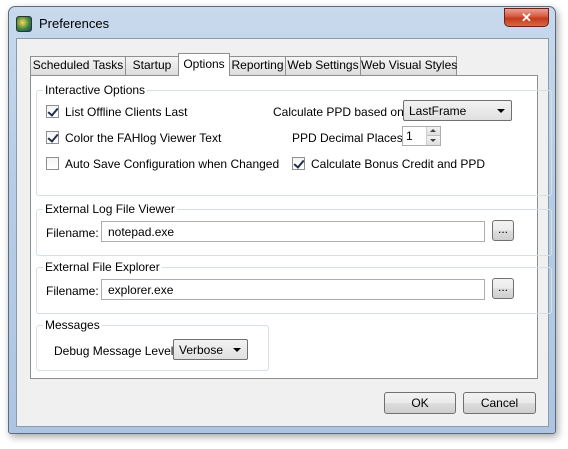  Describe the element at coordinates (499, 403) in the screenshot. I see `cancel-button: Cancel` at that location.